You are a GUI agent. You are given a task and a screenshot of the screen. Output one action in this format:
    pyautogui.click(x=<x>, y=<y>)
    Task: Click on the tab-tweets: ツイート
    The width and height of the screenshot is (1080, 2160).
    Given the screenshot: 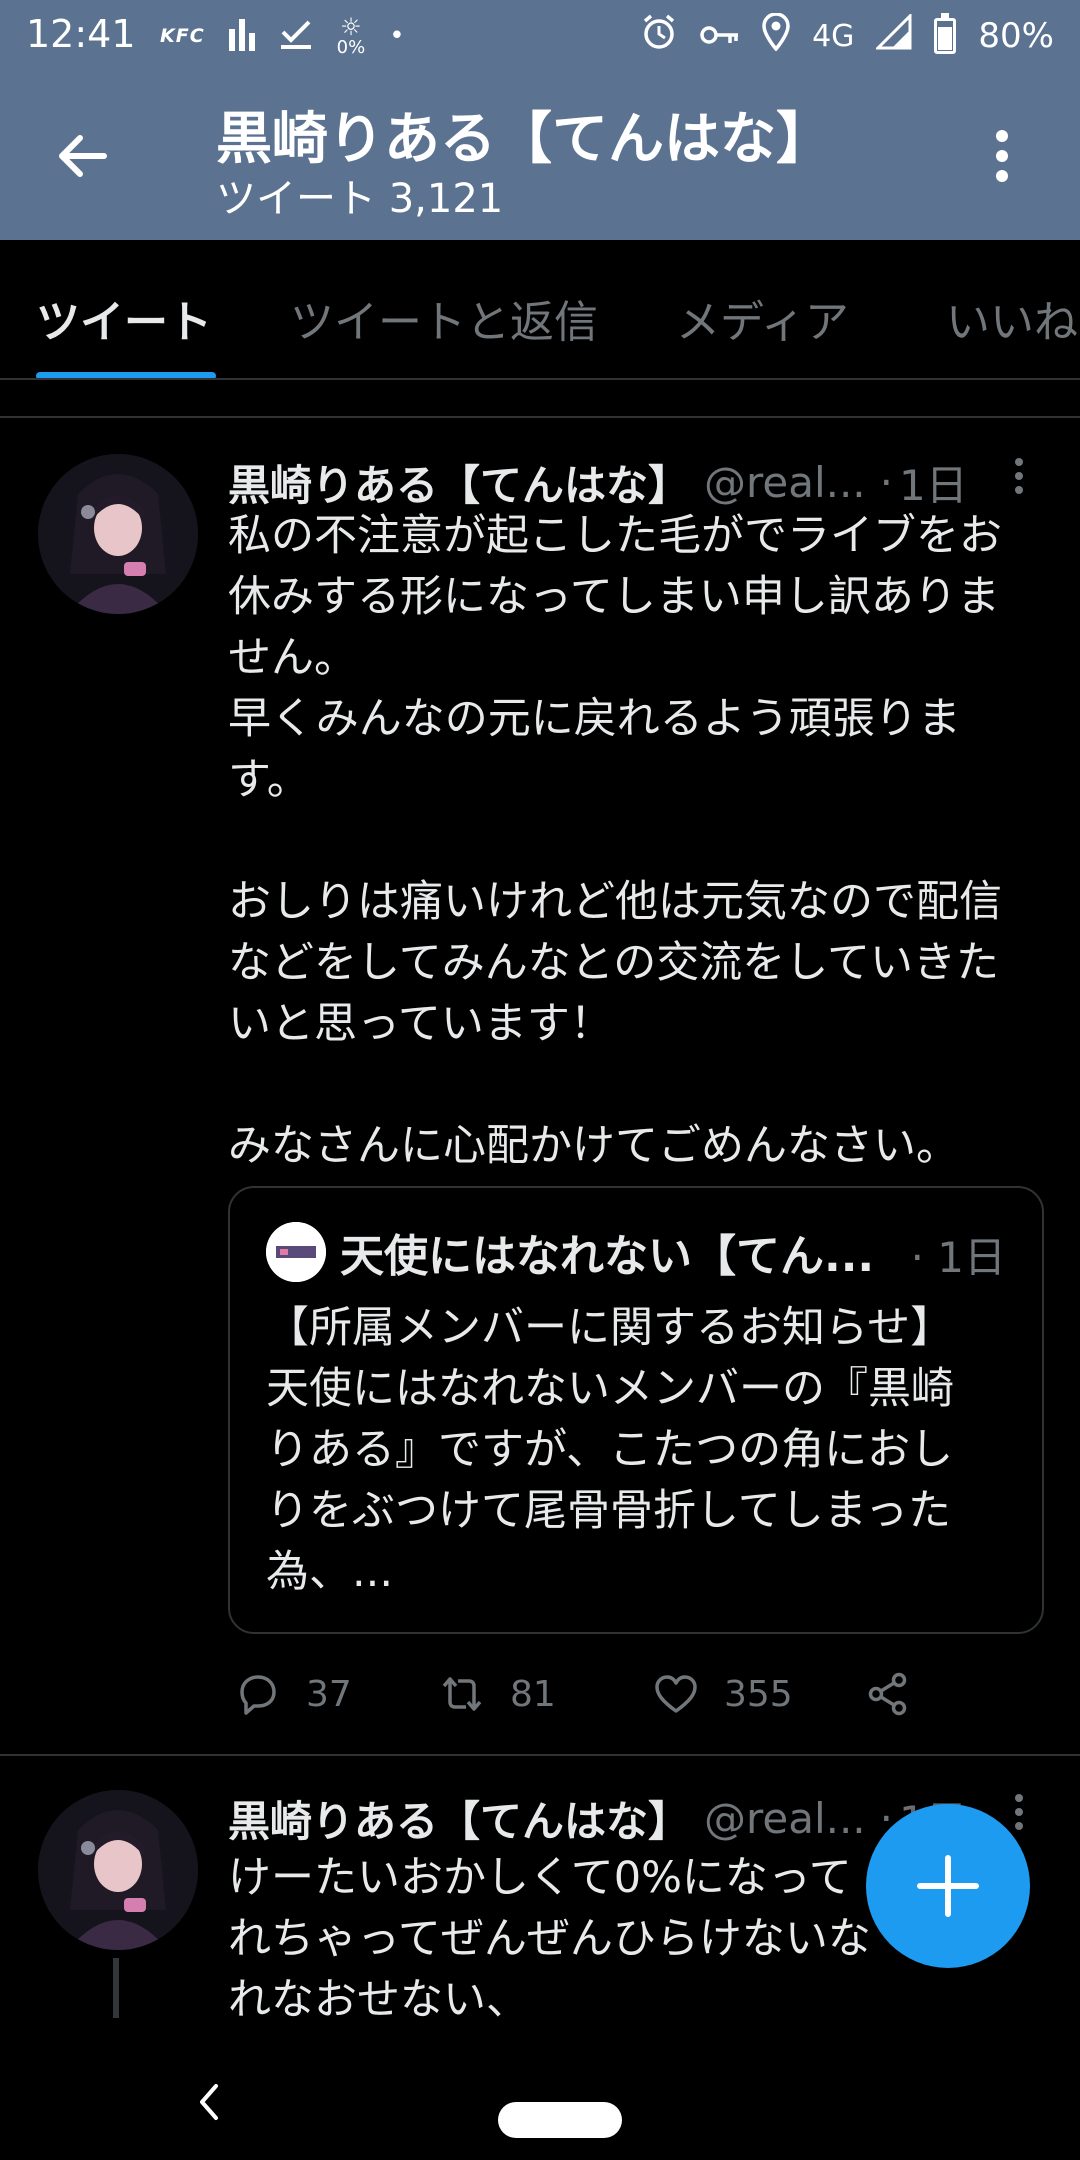 What is the action you would take?
    pyautogui.click(x=124, y=318)
    